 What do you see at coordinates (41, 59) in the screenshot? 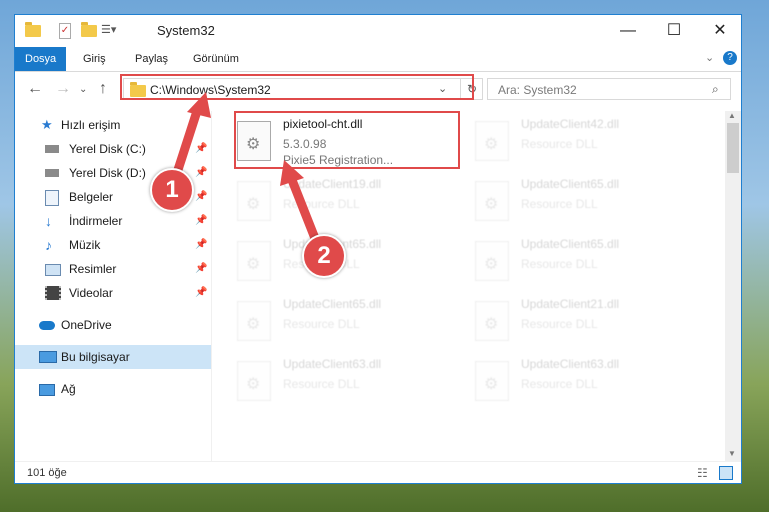
I see `tab-file: Dosya` at bounding box center [41, 59].